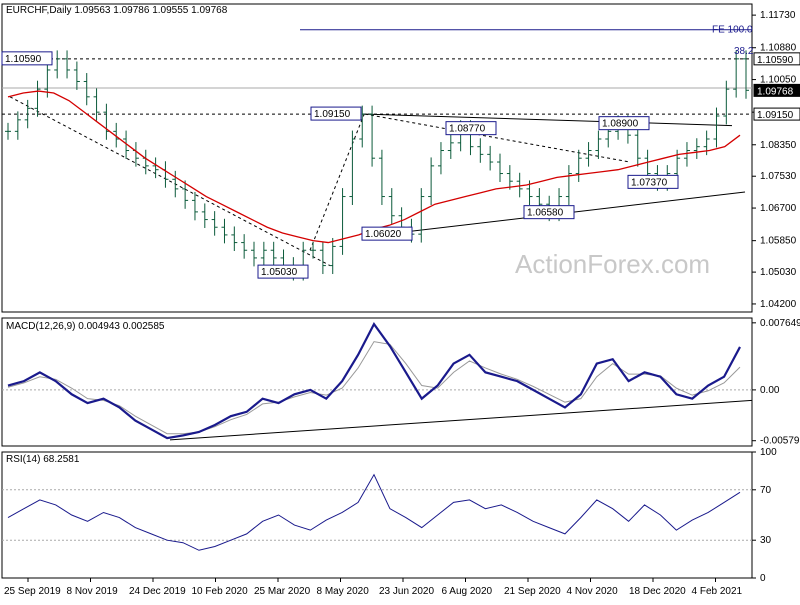  What do you see at coordinates (732, 30) in the screenshot?
I see `fib-label: FE 100.0` at bounding box center [732, 30].